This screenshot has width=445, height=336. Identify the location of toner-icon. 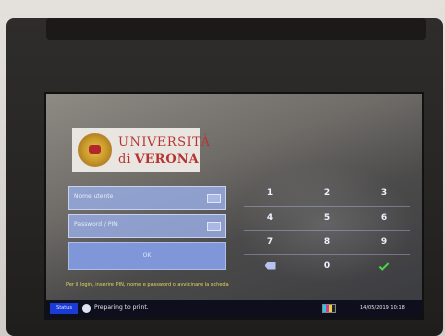
(329, 308).